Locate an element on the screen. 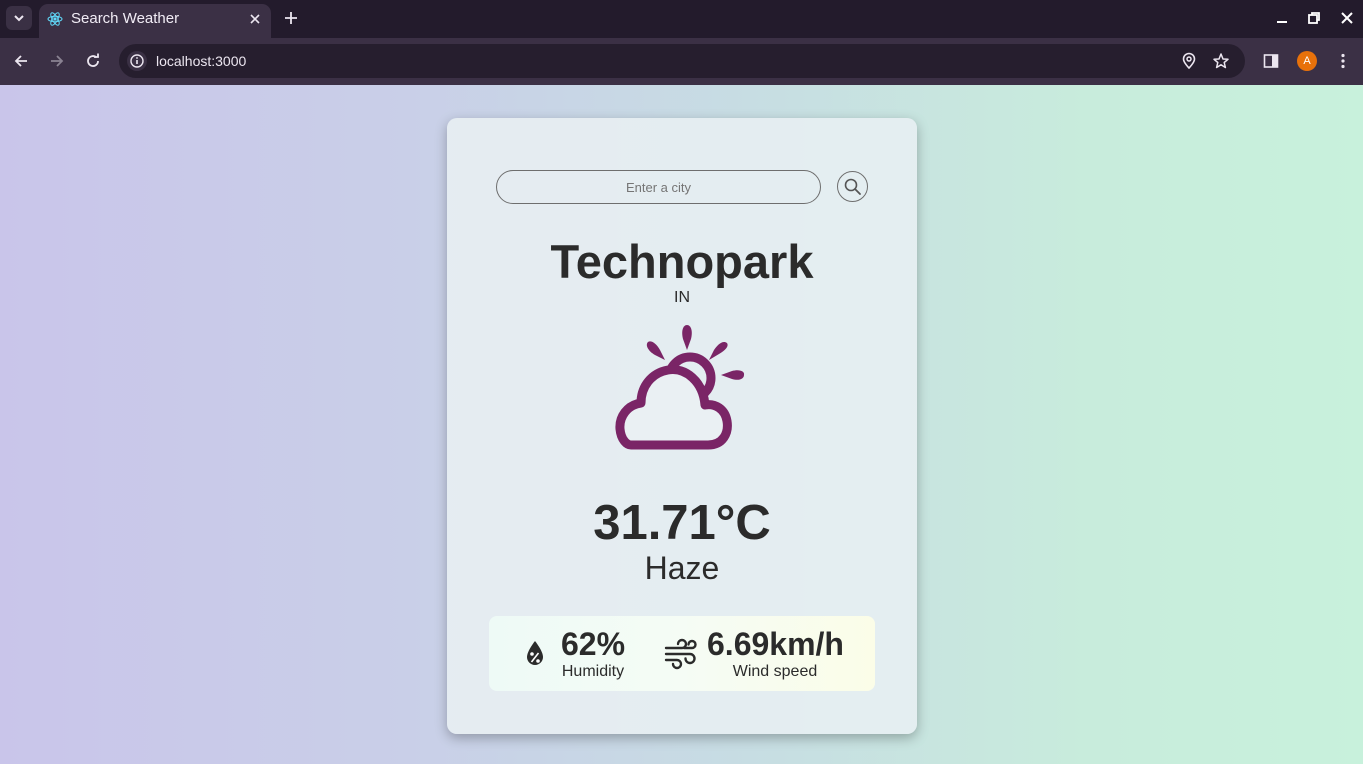 This screenshot has height=764, width=1363. restore-icon is located at coordinates (1314, 18).